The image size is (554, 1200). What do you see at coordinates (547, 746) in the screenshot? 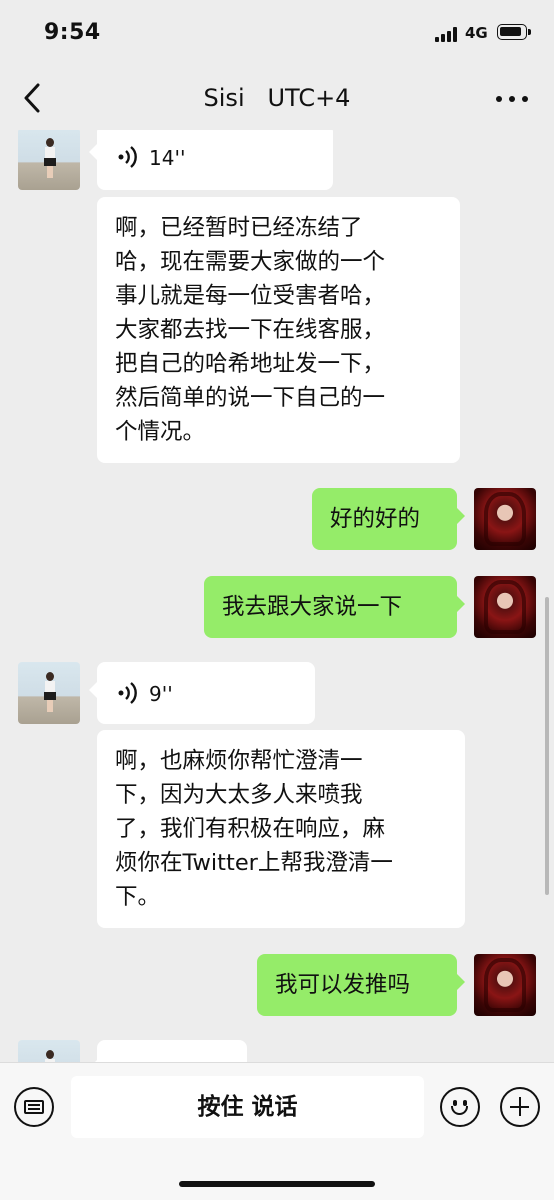
I see `chat-scrollbar` at bounding box center [547, 746].